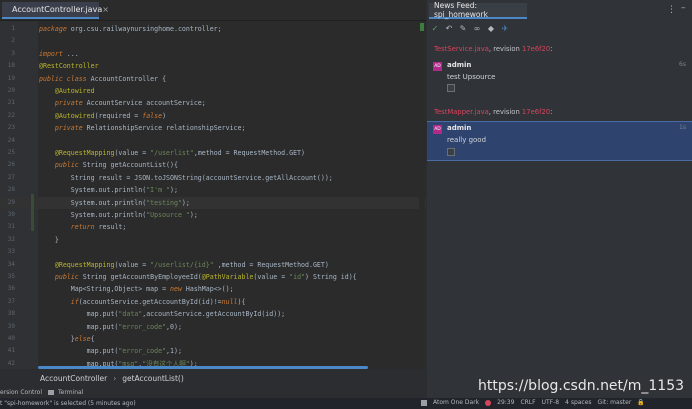 The width and height of the screenshot is (692, 409). What do you see at coordinates (213, 339) in the screenshot?
I see `code-line: 40 }else{` at bounding box center [213, 339].